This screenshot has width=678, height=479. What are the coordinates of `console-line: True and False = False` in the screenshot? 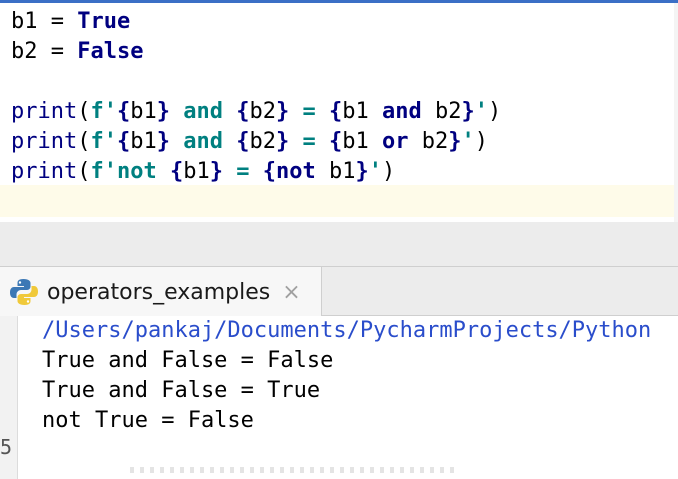 It's located at (188, 360).